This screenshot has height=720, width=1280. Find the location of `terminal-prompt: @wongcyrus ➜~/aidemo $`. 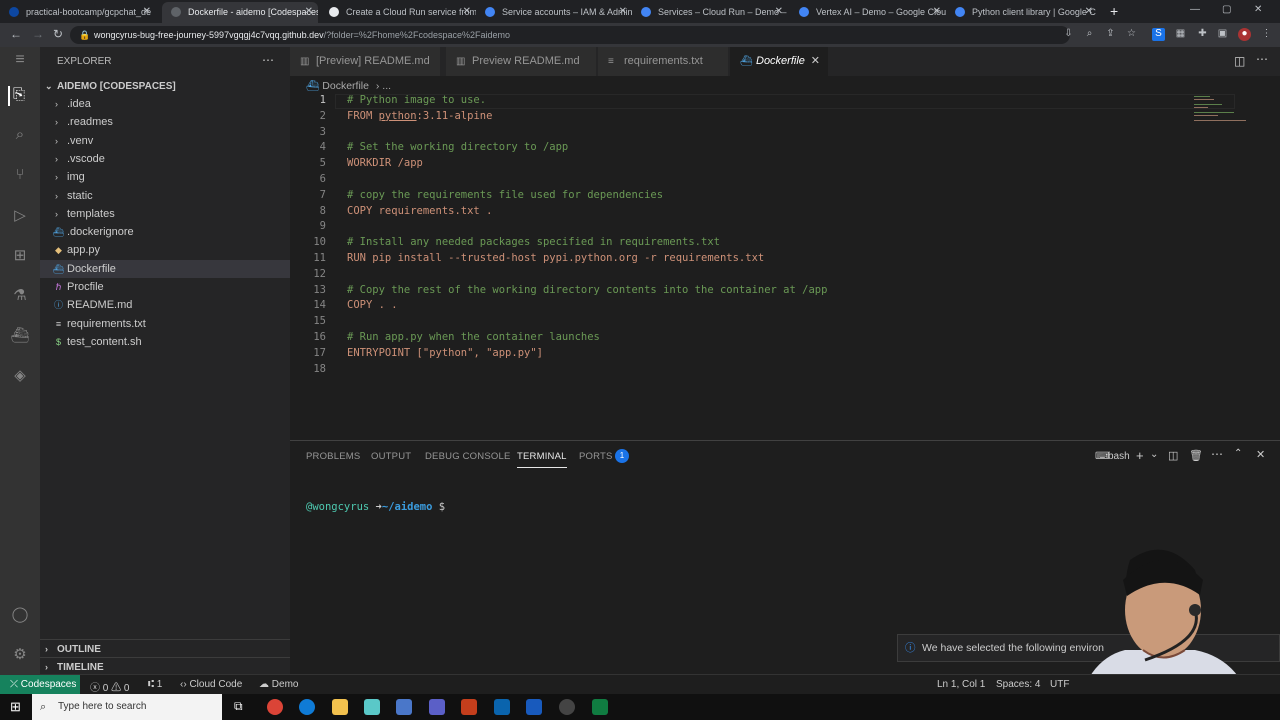

terminal-prompt: @wongcyrus ➜~/aidemo $ is located at coordinates (375, 507).